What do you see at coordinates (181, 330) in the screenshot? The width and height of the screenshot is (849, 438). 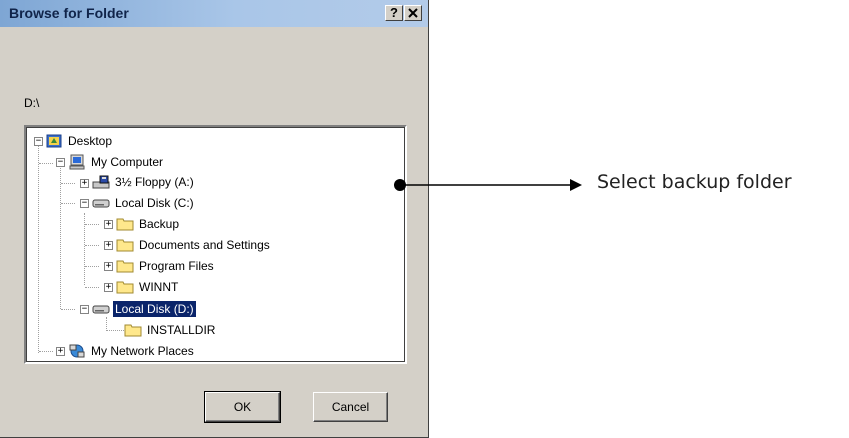 I see `tree-node-label: INSTALLDIR` at bounding box center [181, 330].